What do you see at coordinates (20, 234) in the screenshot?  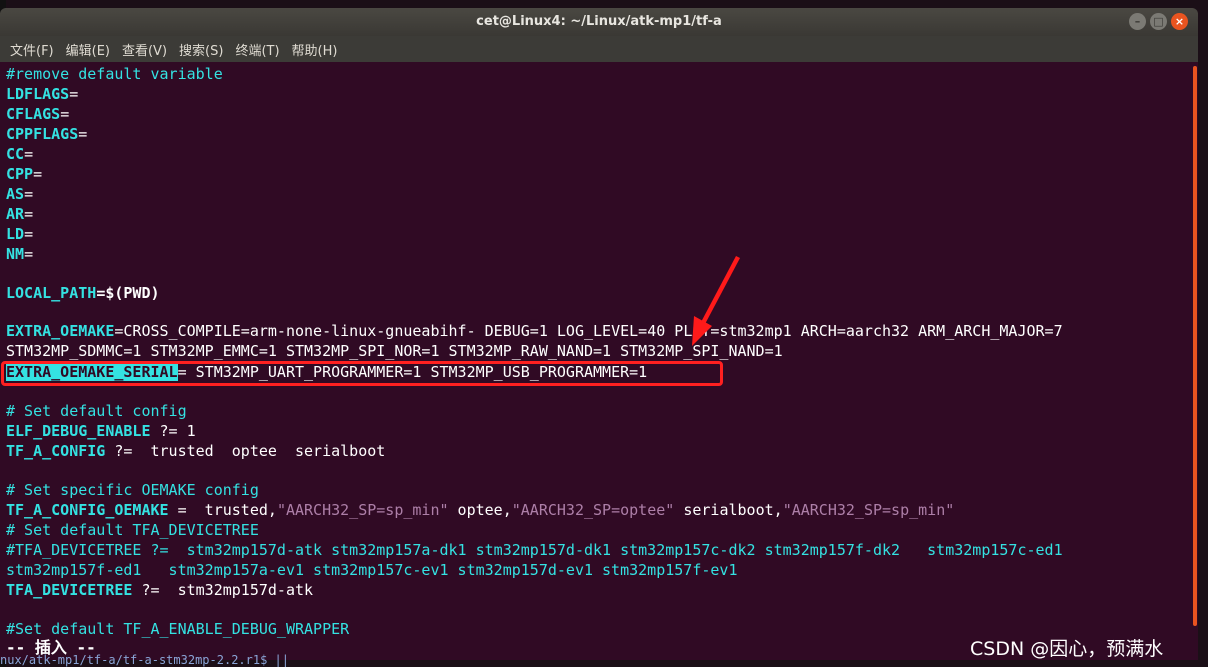 I see `code-line: LD=` at bounding box center [20, 234].